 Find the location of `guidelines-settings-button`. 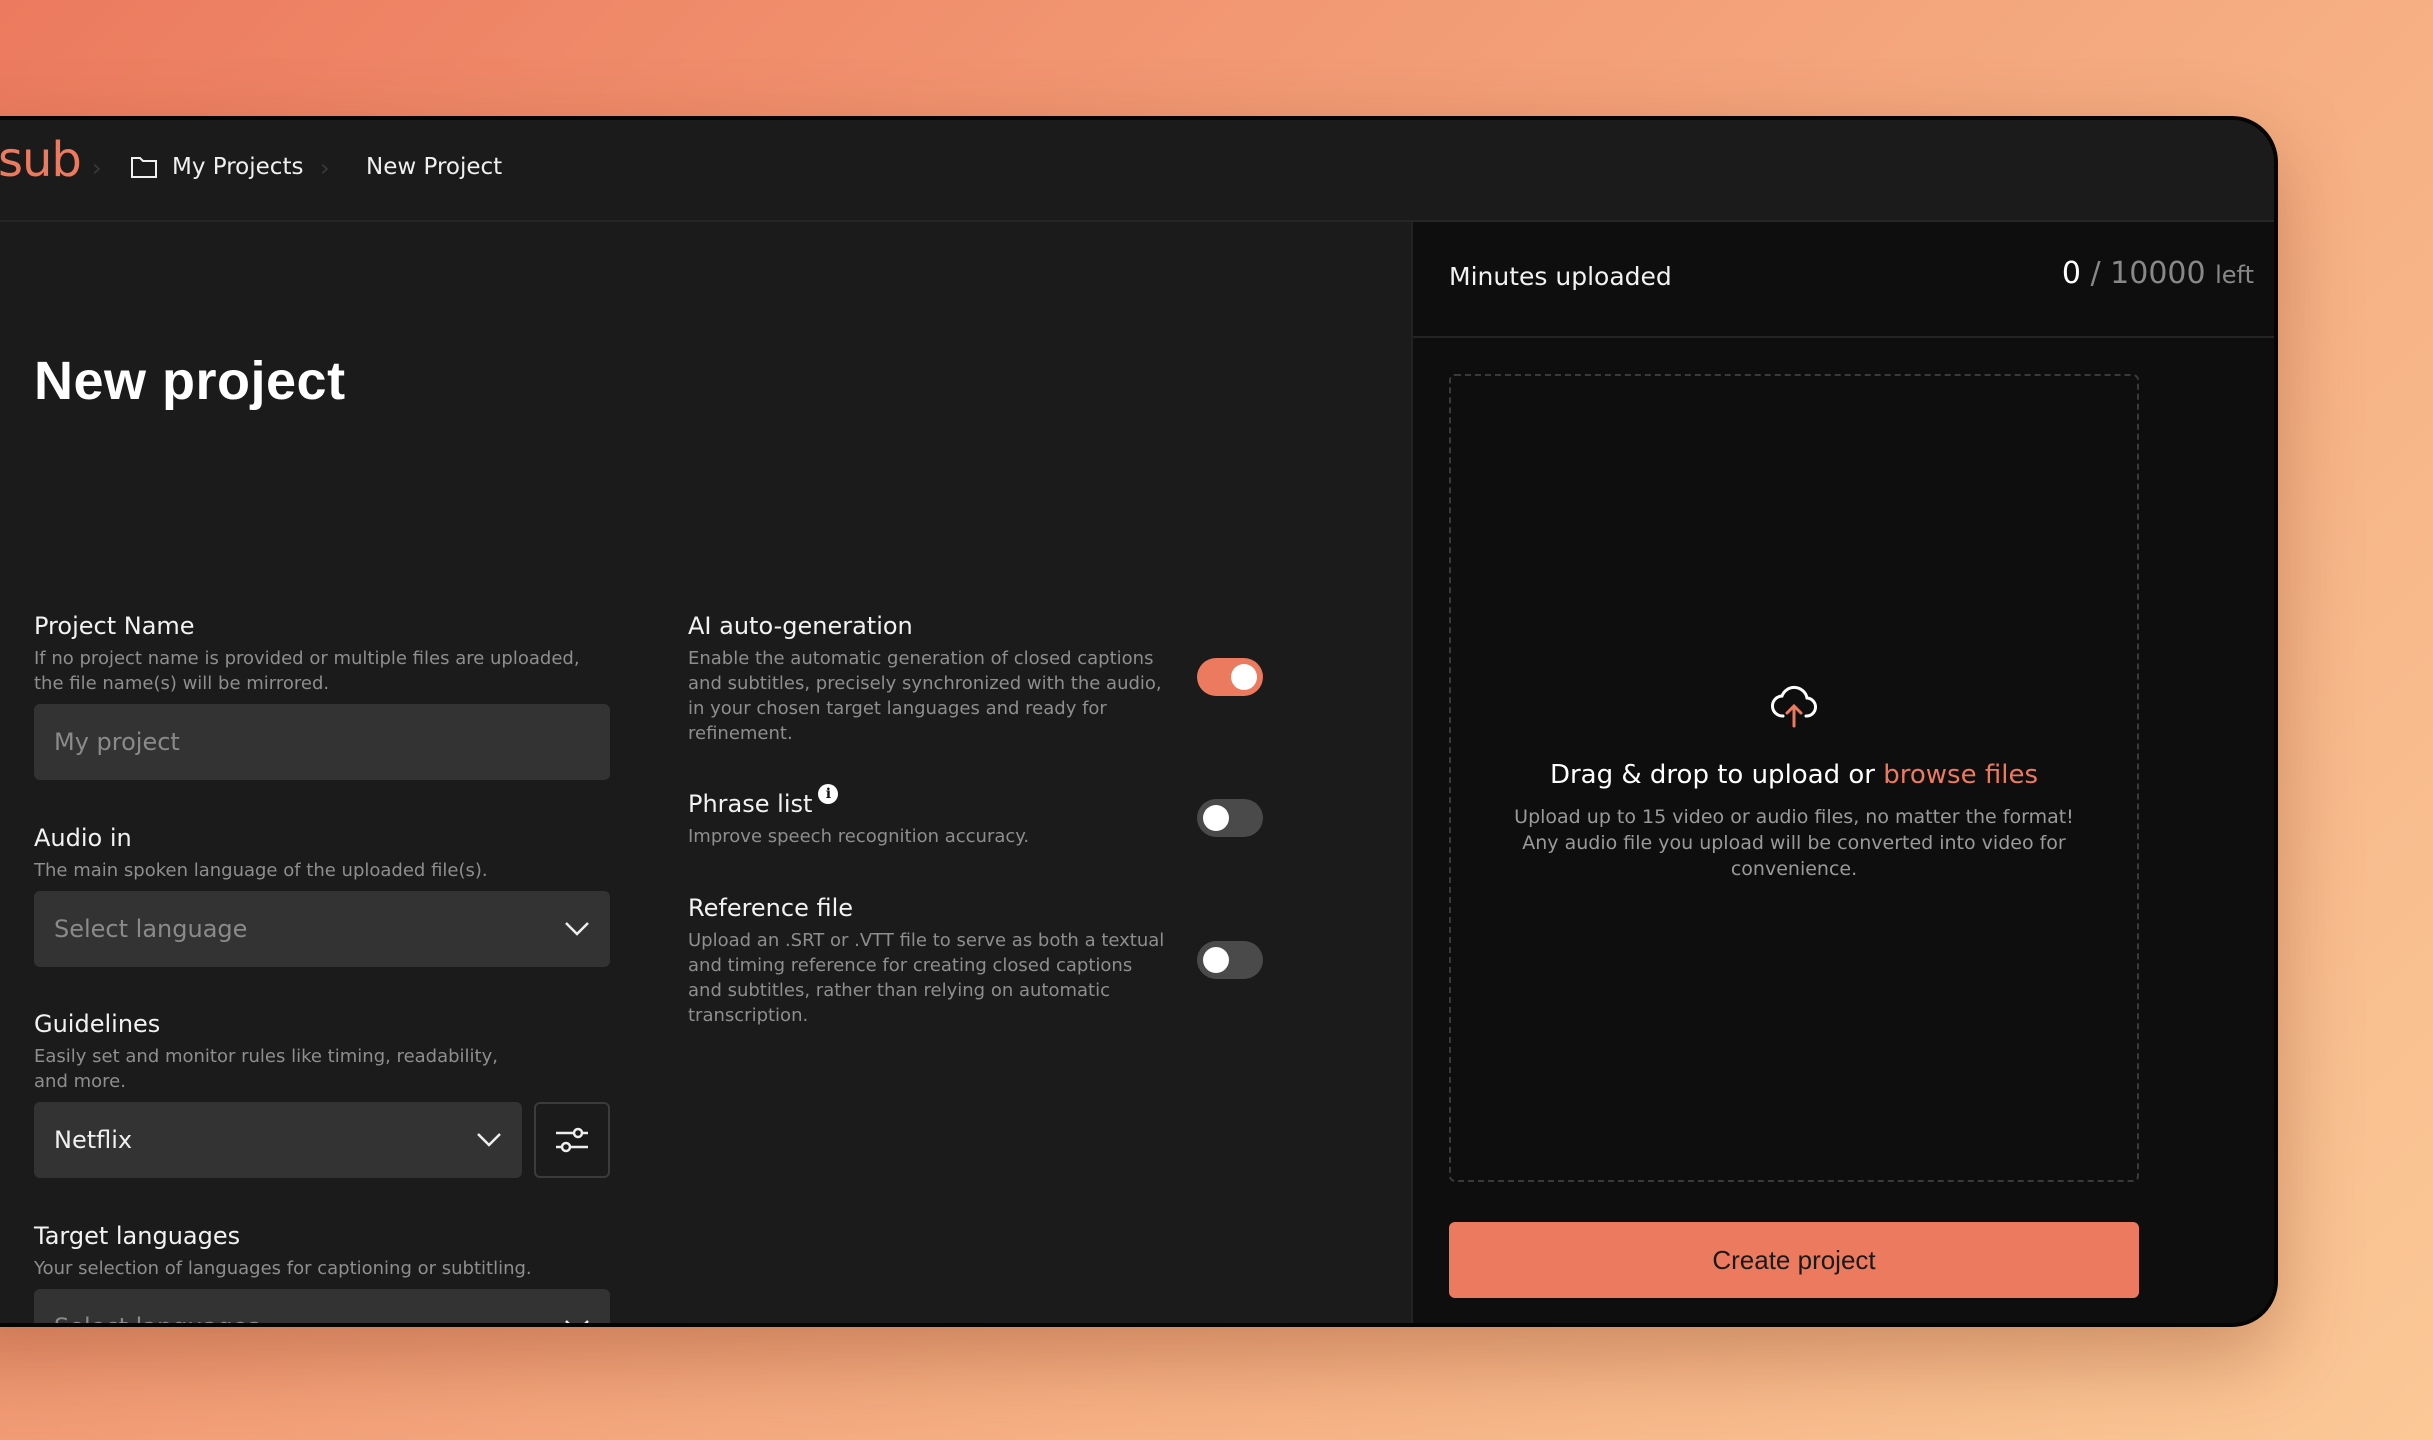

guidelines-settings-button is located at coordinates (572, 1140).